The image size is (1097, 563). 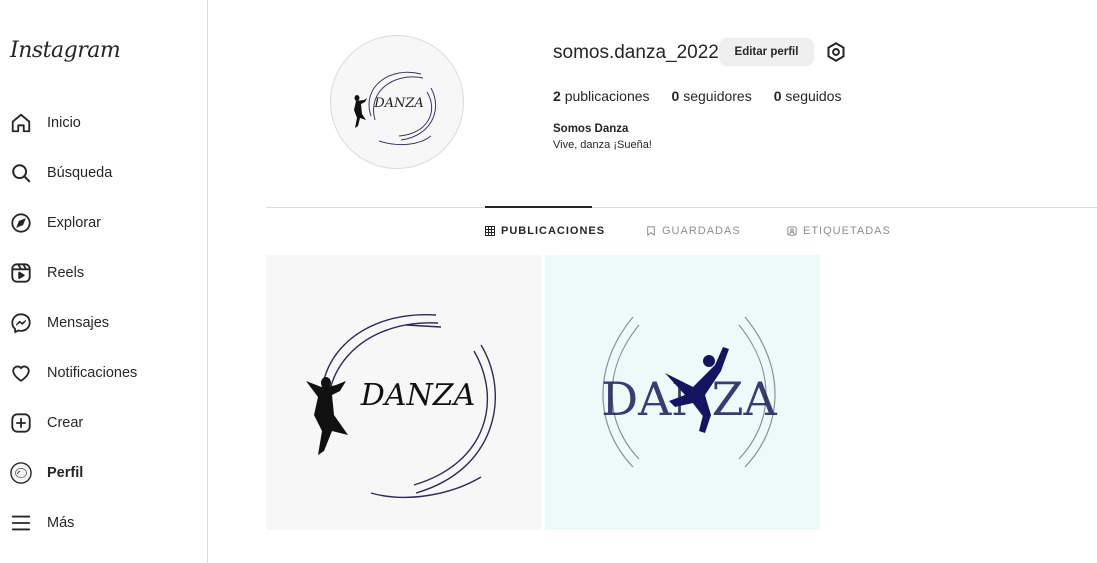 I want to click on tag-icon, so click(x=792, y=231).